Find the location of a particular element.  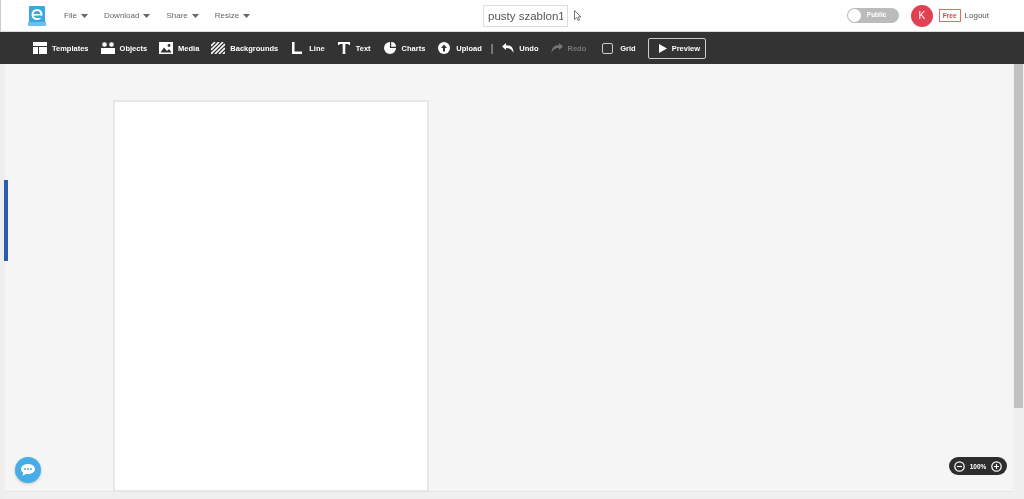

user-avatar: K is located at coordinates (921, 15).